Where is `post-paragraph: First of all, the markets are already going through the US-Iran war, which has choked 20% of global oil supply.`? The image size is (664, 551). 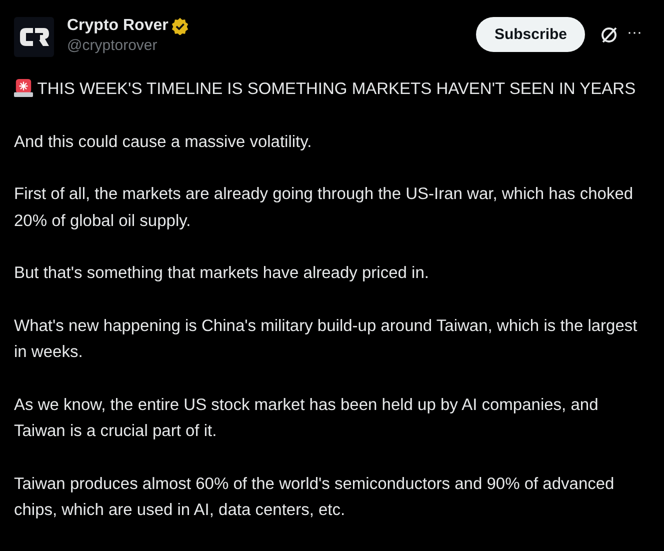 post-paragraph: First of all, the markets are already going through the US-Iran war, which has choked 20% of global oil supply. is located at coordinates (324, 208).